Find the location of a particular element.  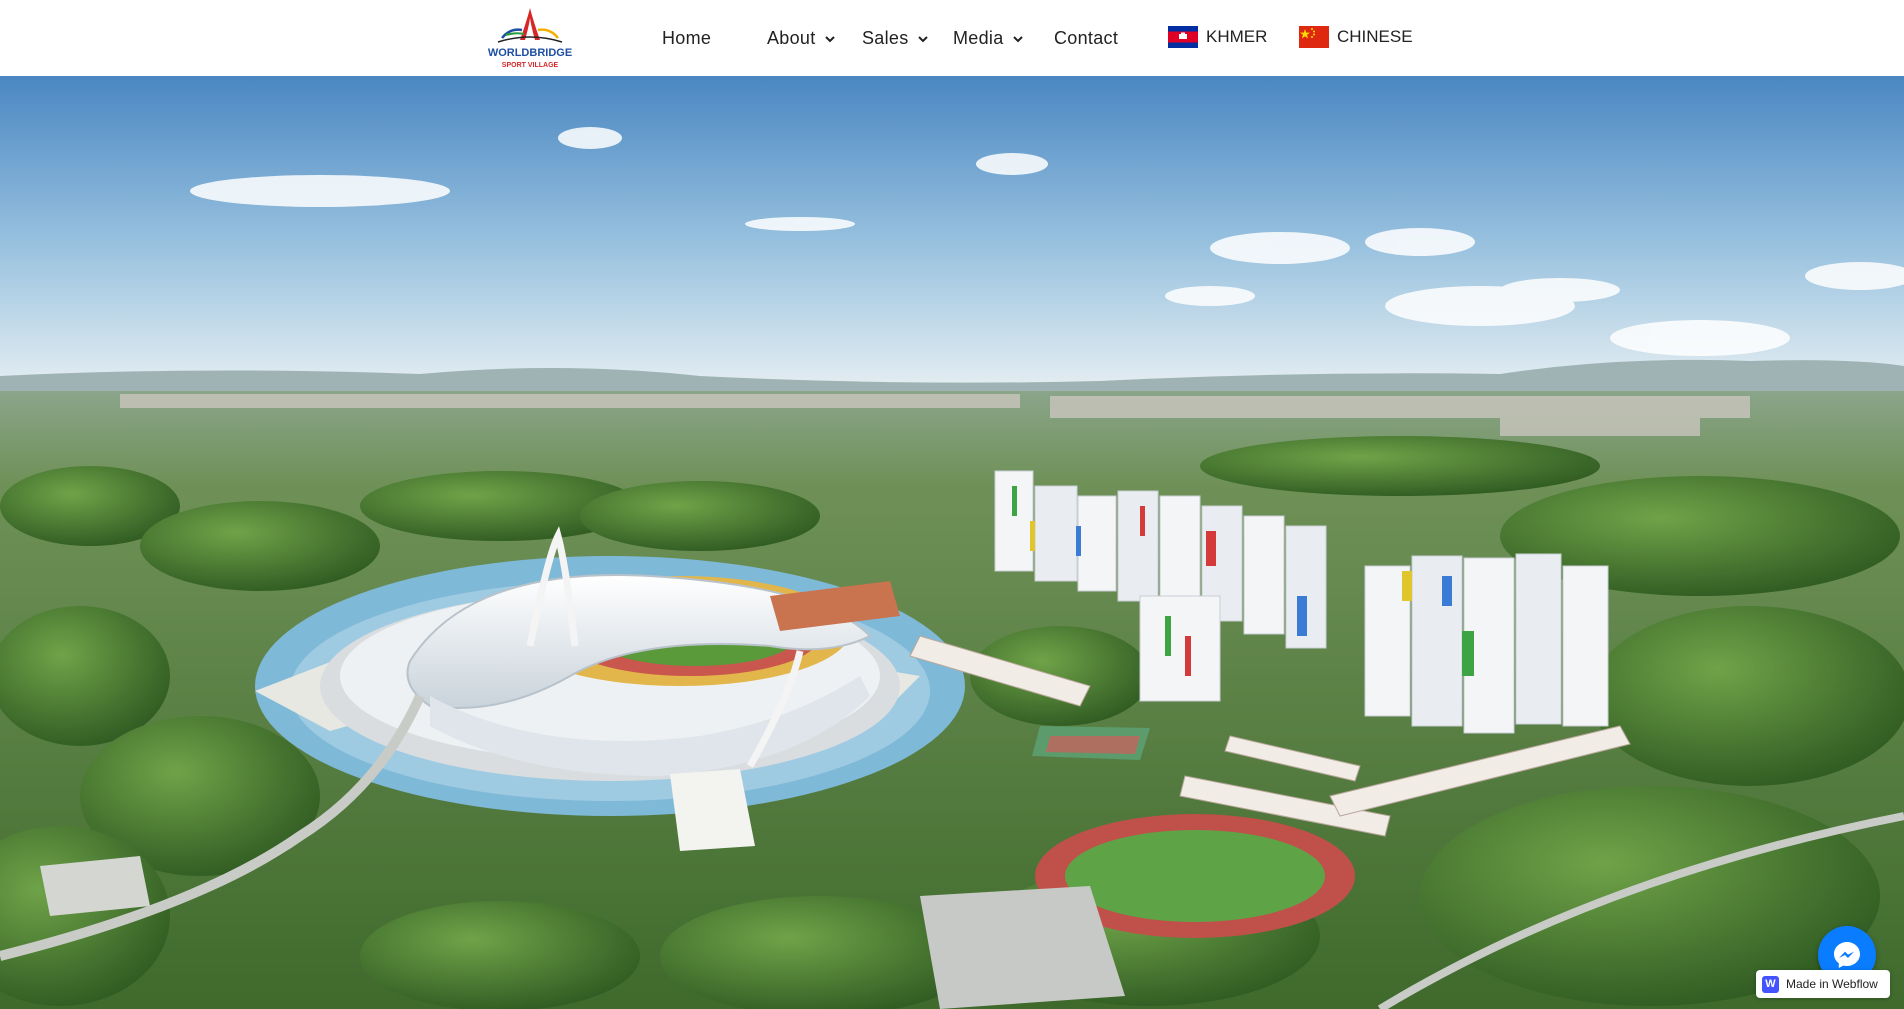

nav-home: Home is located at coordinates (686, 38).